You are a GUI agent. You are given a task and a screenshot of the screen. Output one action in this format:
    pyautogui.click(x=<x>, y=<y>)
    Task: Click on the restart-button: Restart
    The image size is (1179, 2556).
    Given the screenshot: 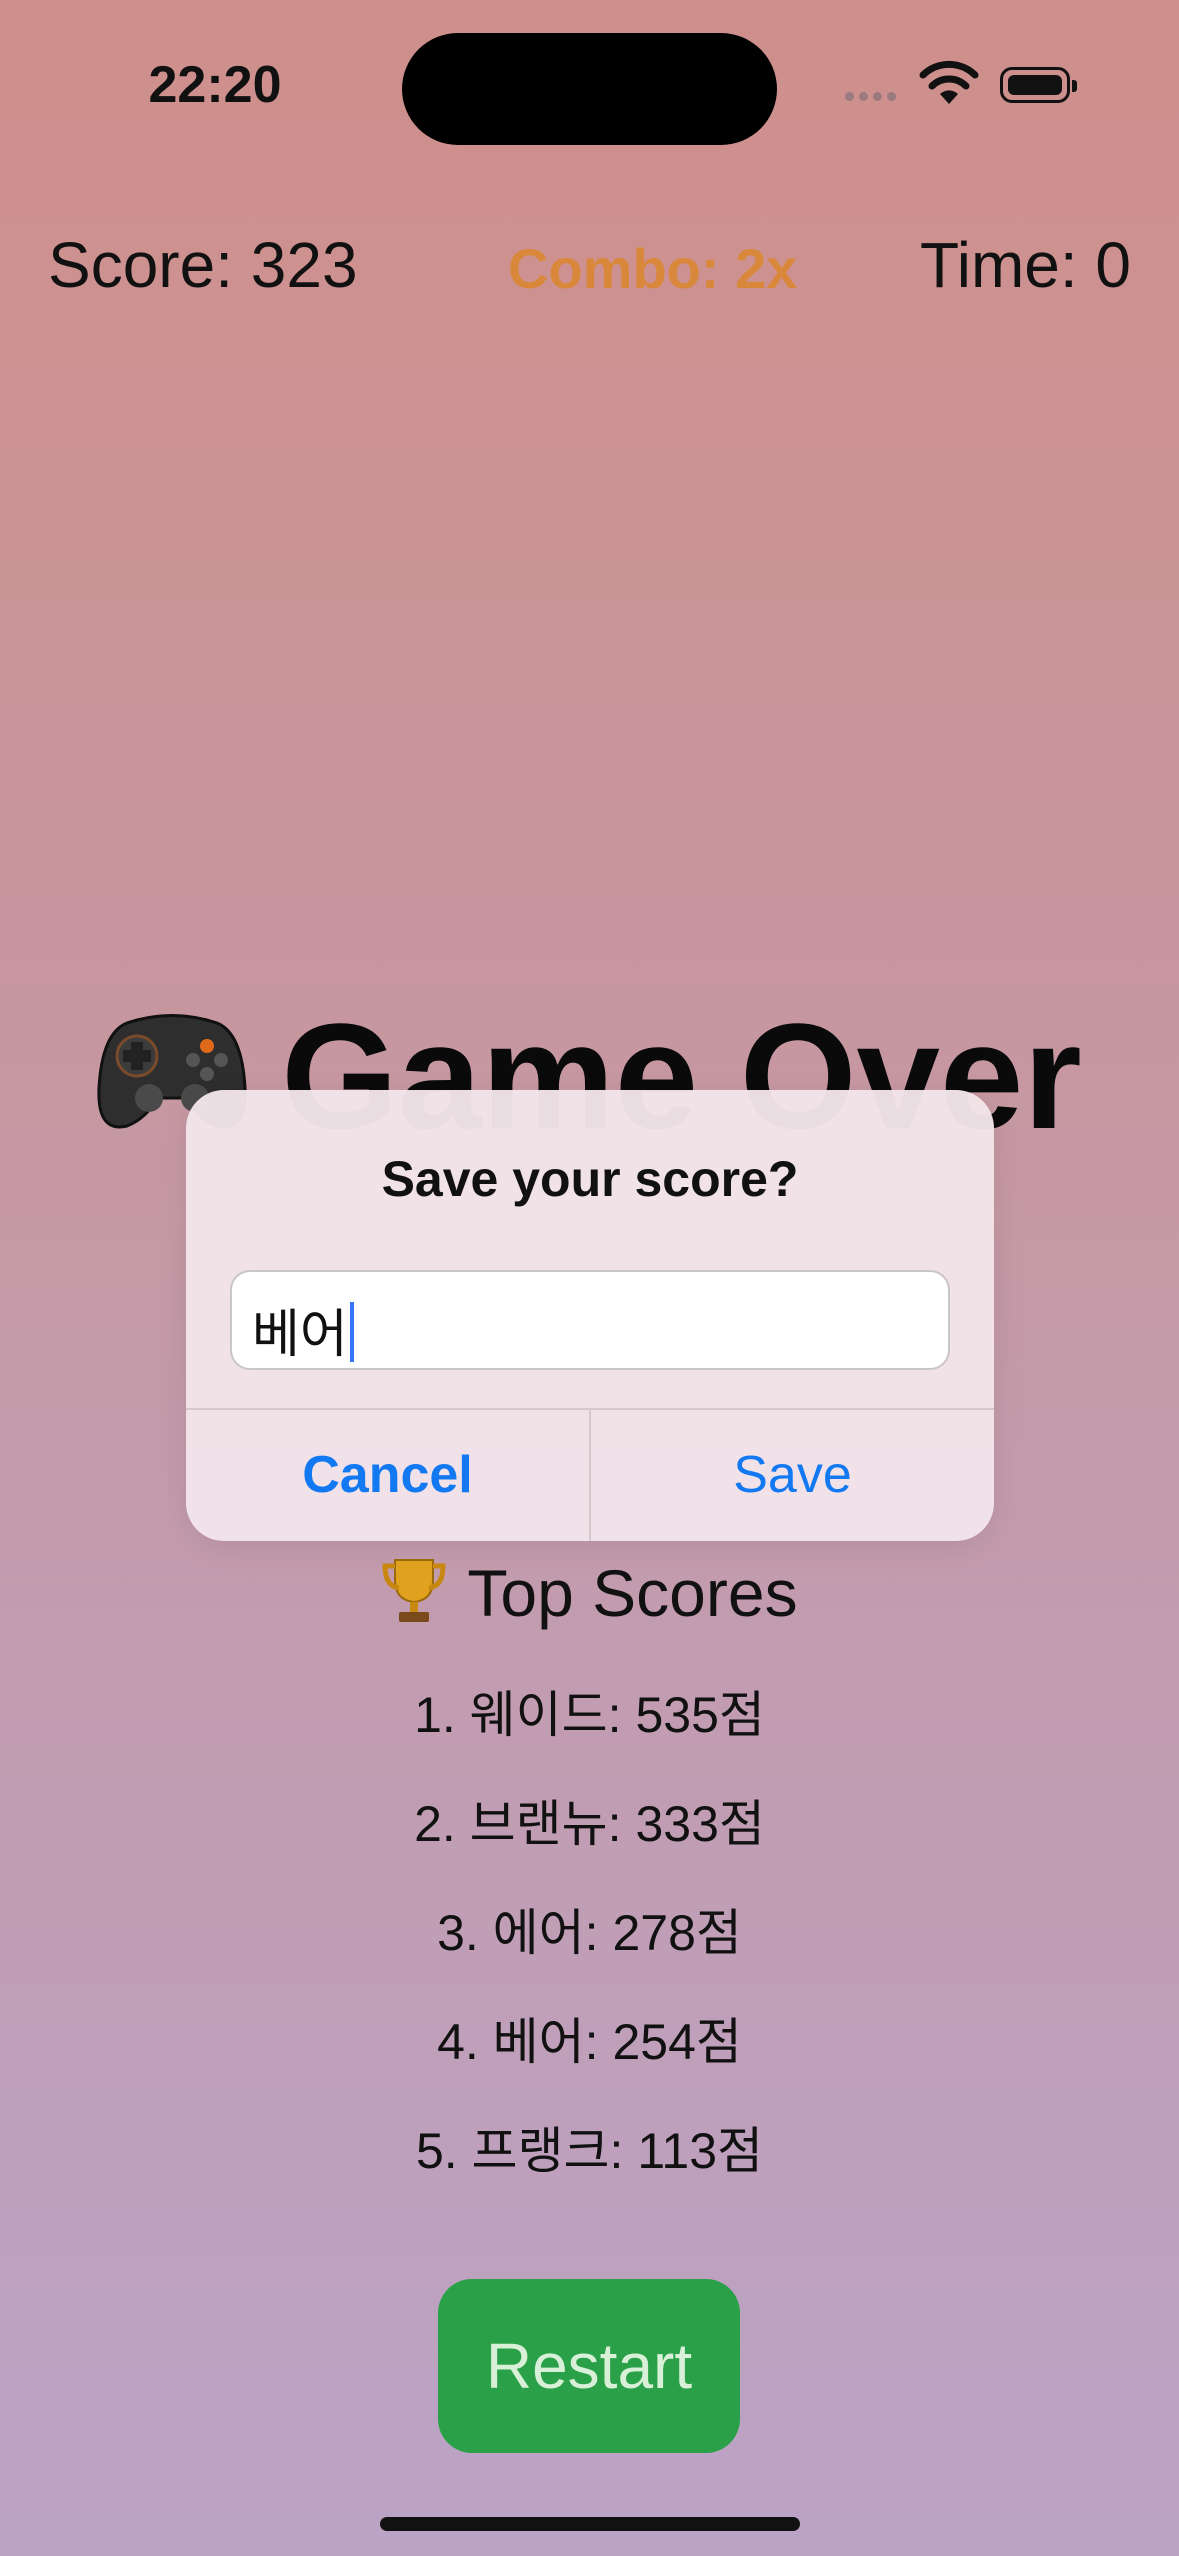 What is the action you would take?
    pyautogui.click(x=589, y=2366)
    